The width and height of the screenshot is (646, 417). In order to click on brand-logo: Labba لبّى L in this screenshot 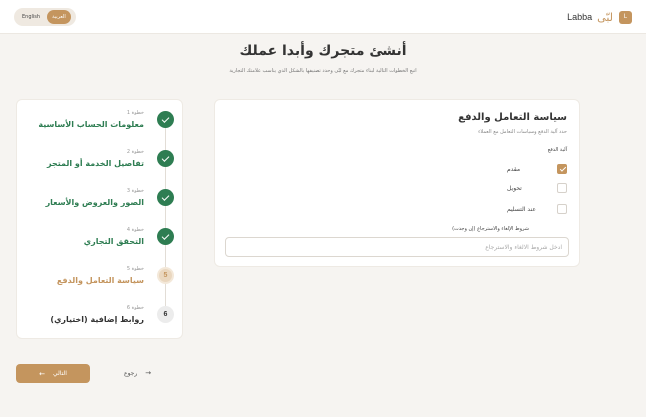, I will do `click(599, 17)`.